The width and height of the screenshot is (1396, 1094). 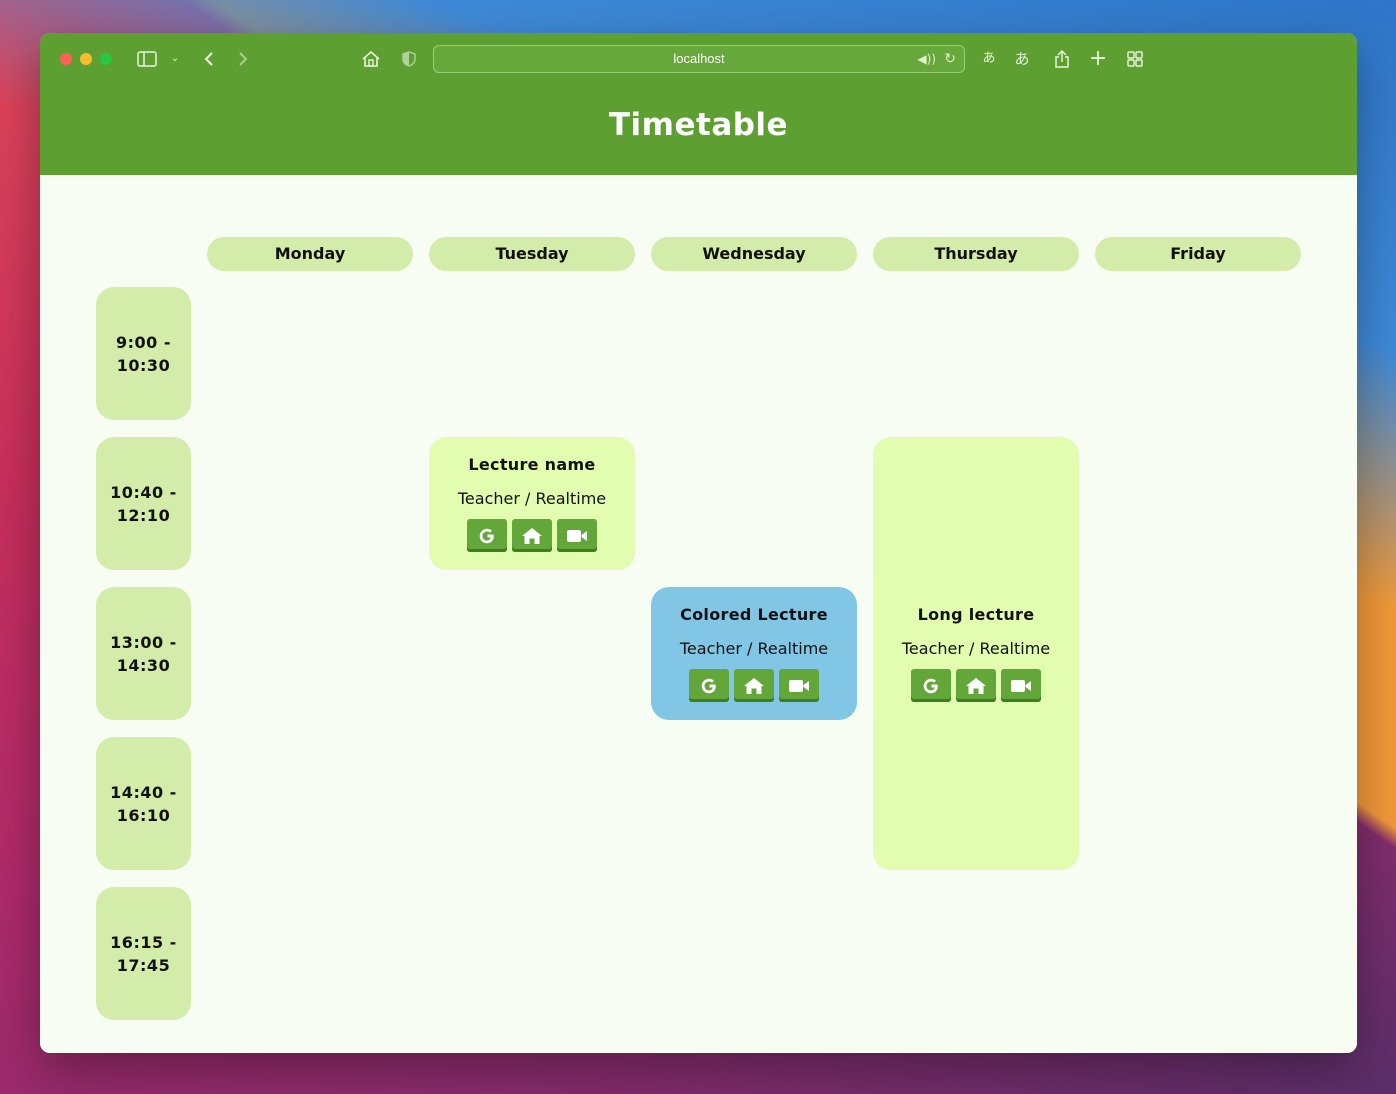 What do you see at coordinates (532, 254) in the screenshot?
I see `day-header-tuesday: Tuesday` at bounding box center [532, 254].